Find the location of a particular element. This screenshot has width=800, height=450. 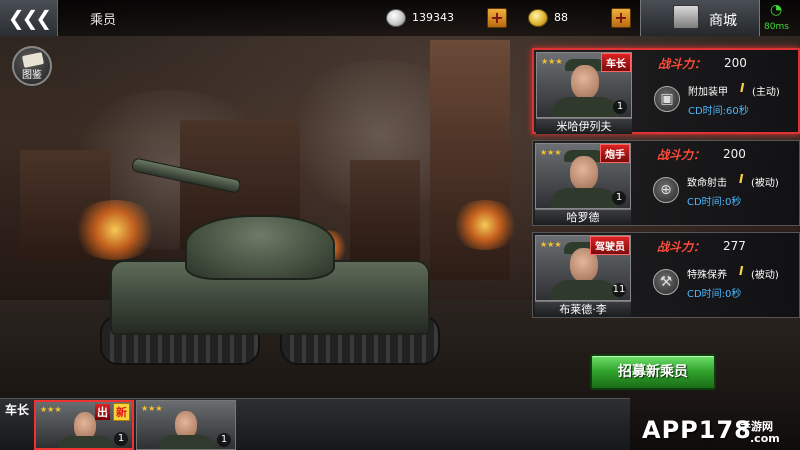

skill-name: 特殊保养 is located at coordinates (707, 275).